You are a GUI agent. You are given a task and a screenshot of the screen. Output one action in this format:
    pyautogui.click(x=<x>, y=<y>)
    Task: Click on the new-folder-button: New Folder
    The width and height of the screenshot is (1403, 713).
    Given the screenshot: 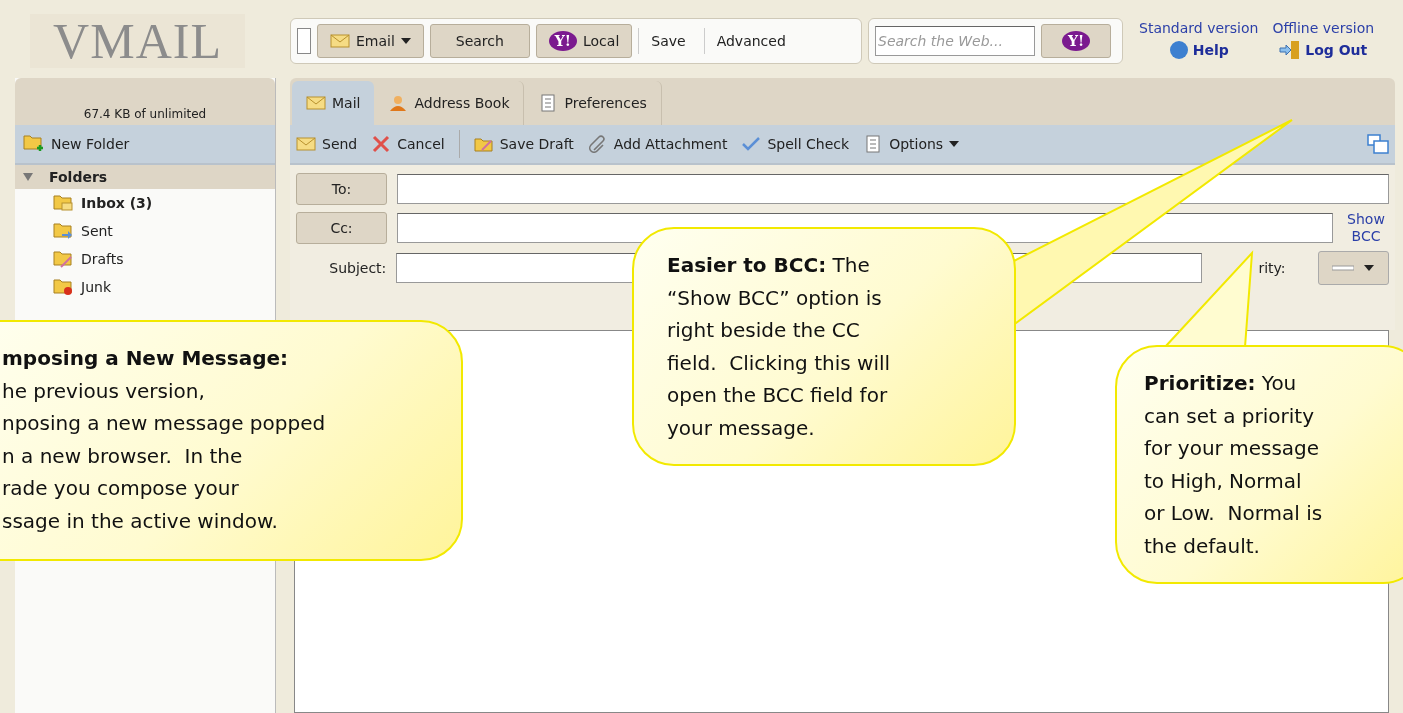 What is the action you would take?
    pyautogui.click(x=145, y=145)
    